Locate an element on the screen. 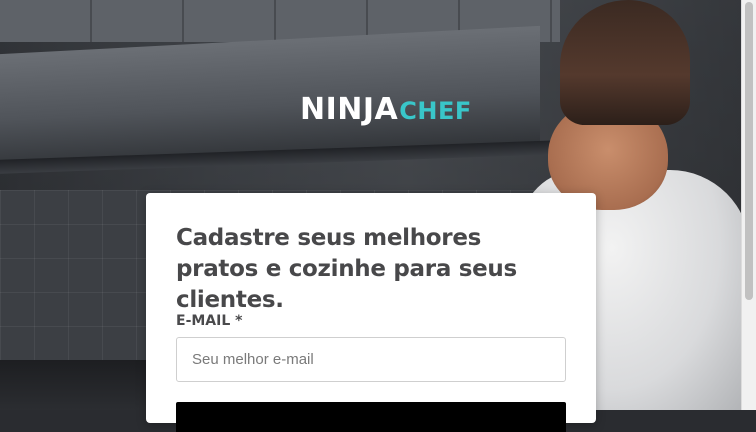  submit-button is located at coordinates (371, 417).